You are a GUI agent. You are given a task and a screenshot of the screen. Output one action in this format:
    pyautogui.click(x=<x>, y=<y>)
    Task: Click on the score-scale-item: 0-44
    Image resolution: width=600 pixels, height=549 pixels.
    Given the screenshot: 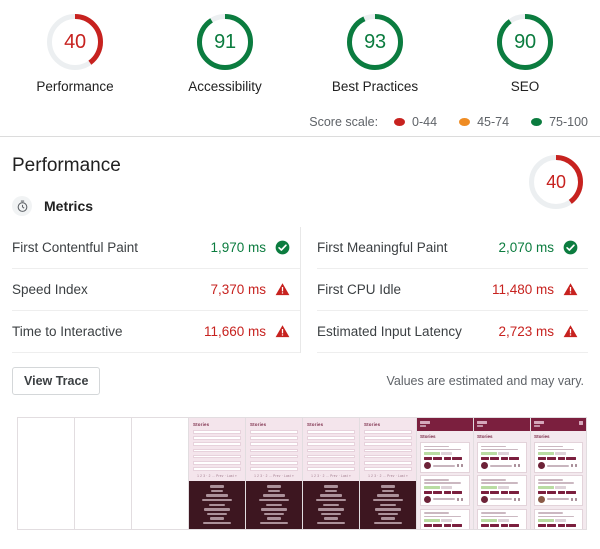 What is the action you would take?
    pyautogui.click(x=415, y=122)
    